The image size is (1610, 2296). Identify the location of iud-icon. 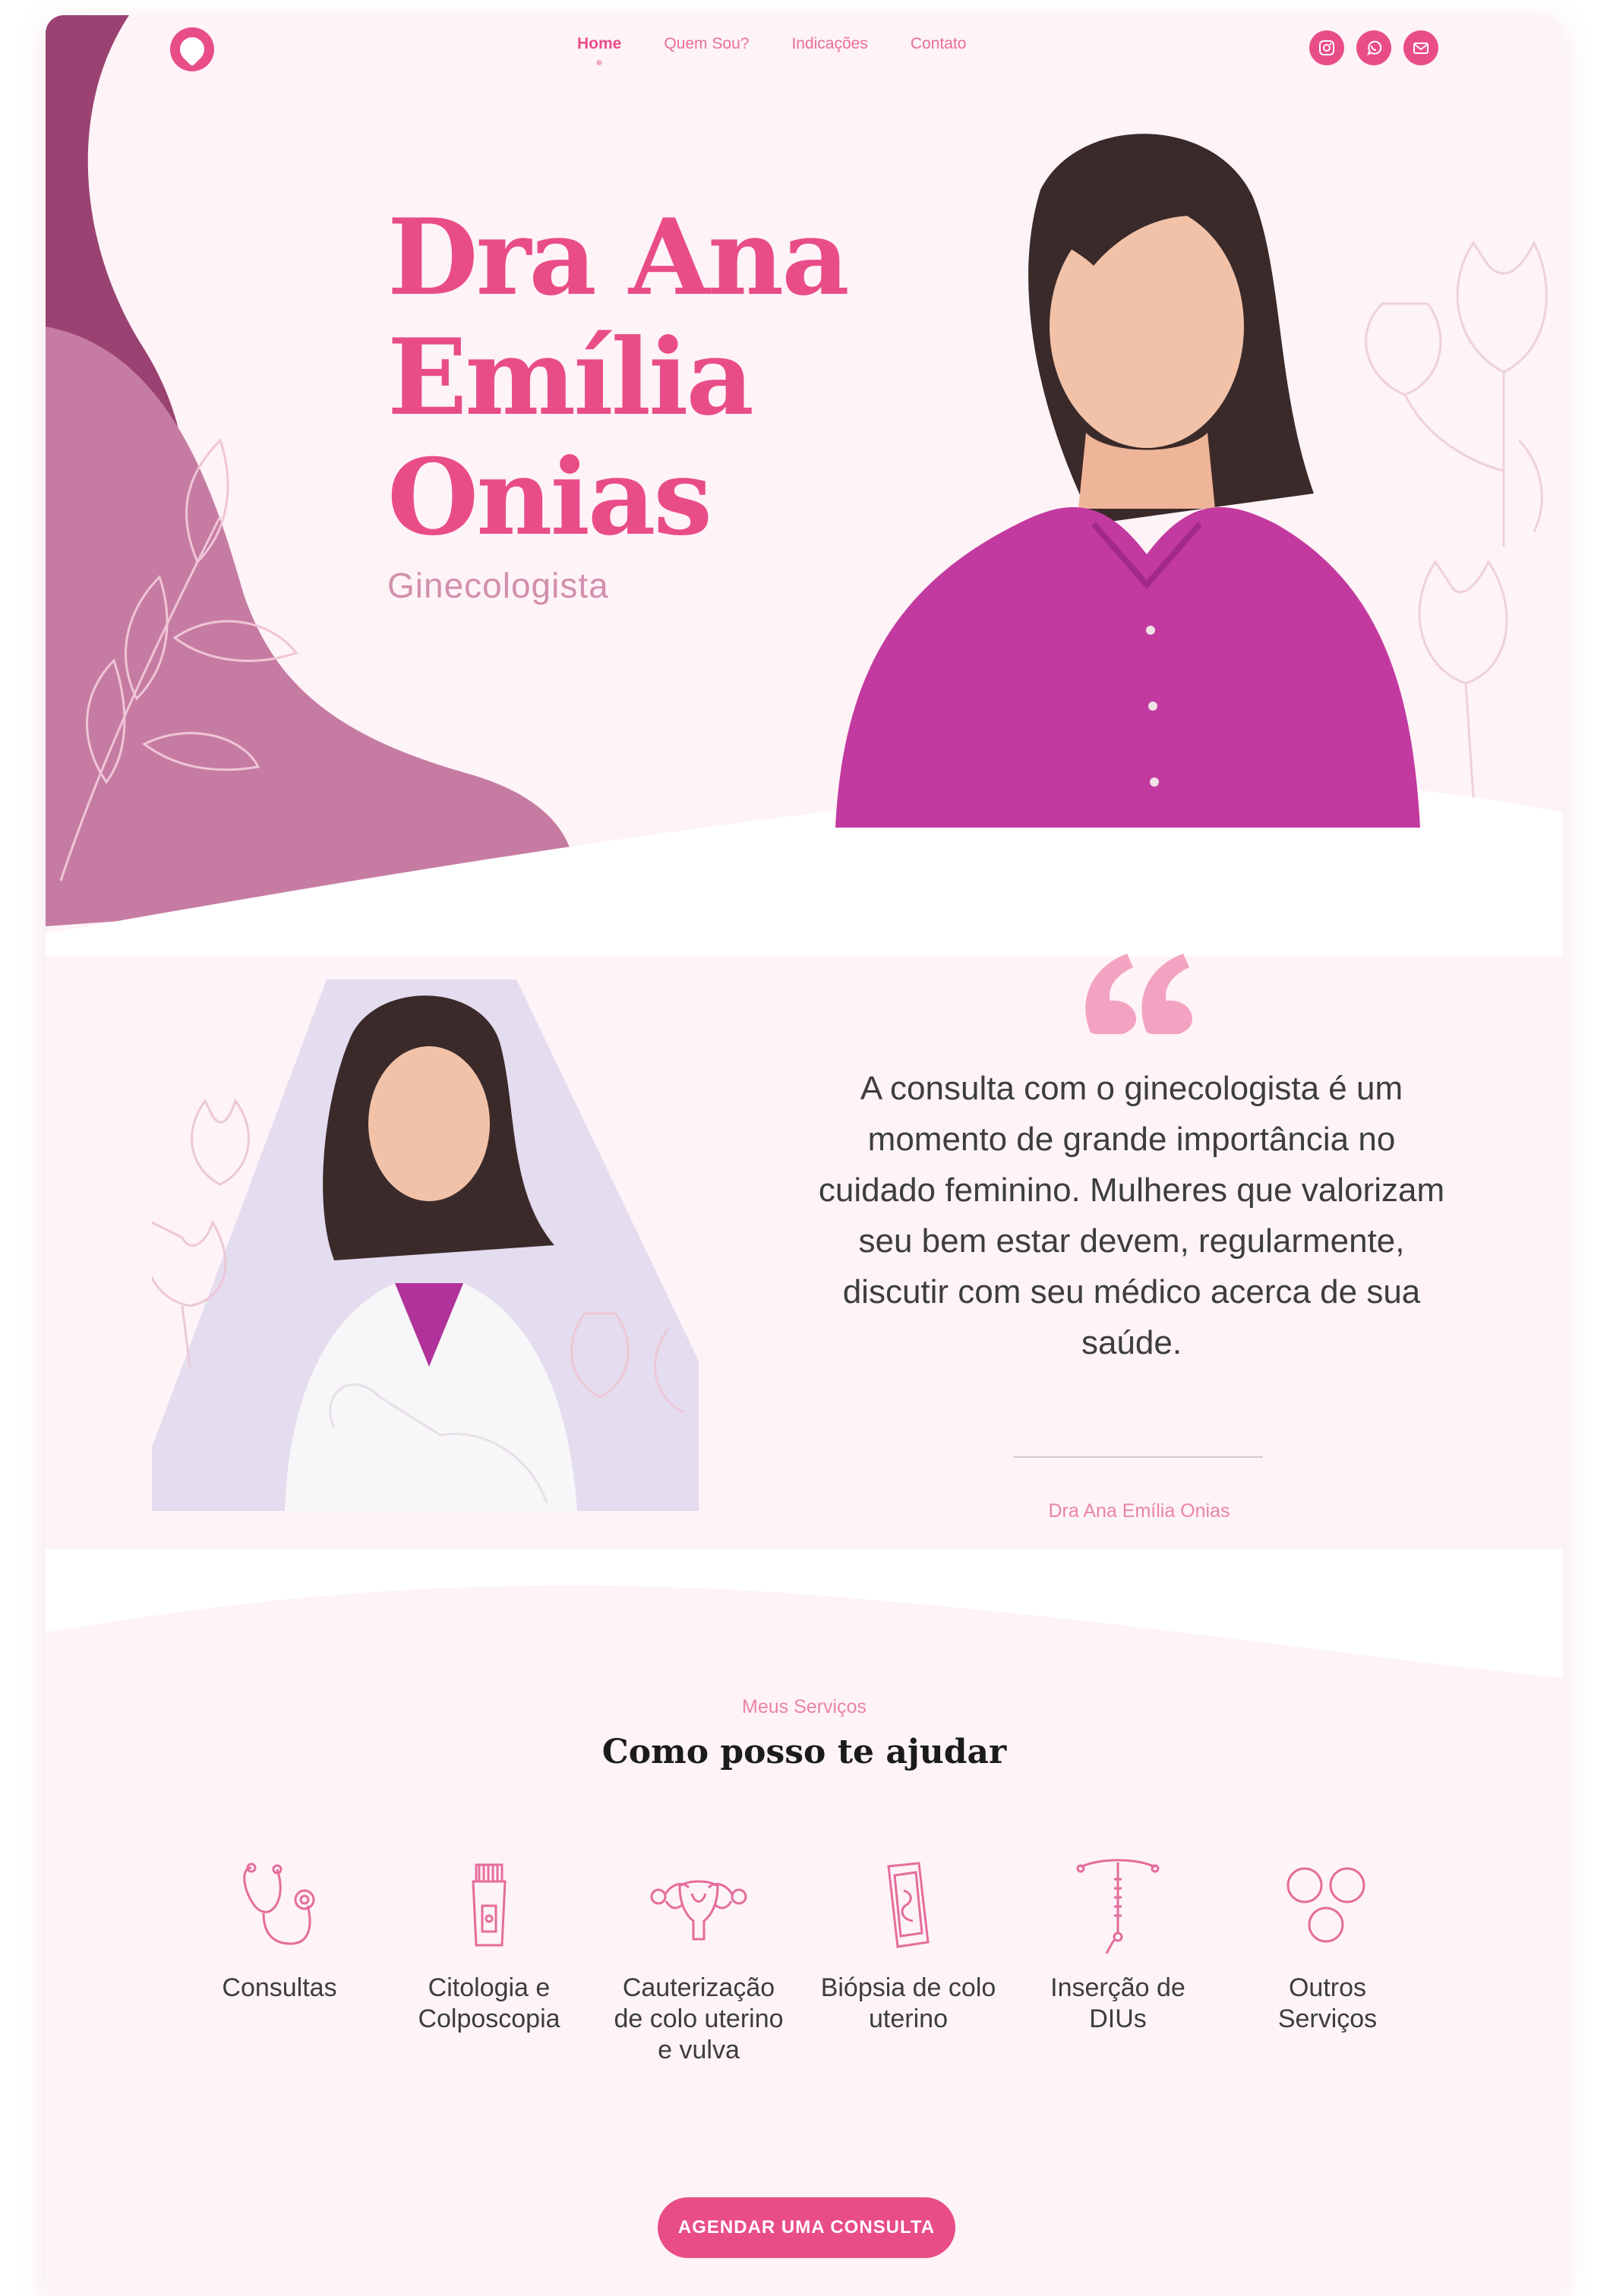
(1118, 1906).